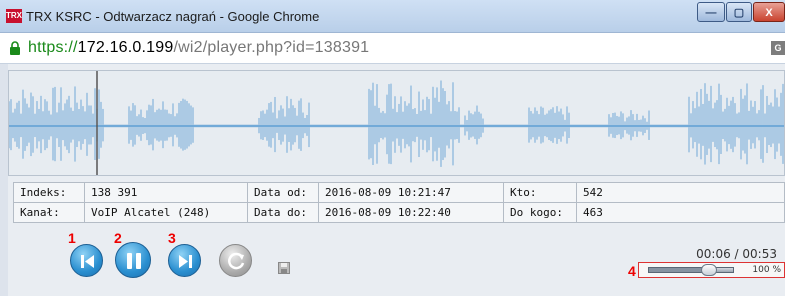 This screenshot has height=296, width=785. I want to click on date-from-label: Data od:, so click(283, 192).